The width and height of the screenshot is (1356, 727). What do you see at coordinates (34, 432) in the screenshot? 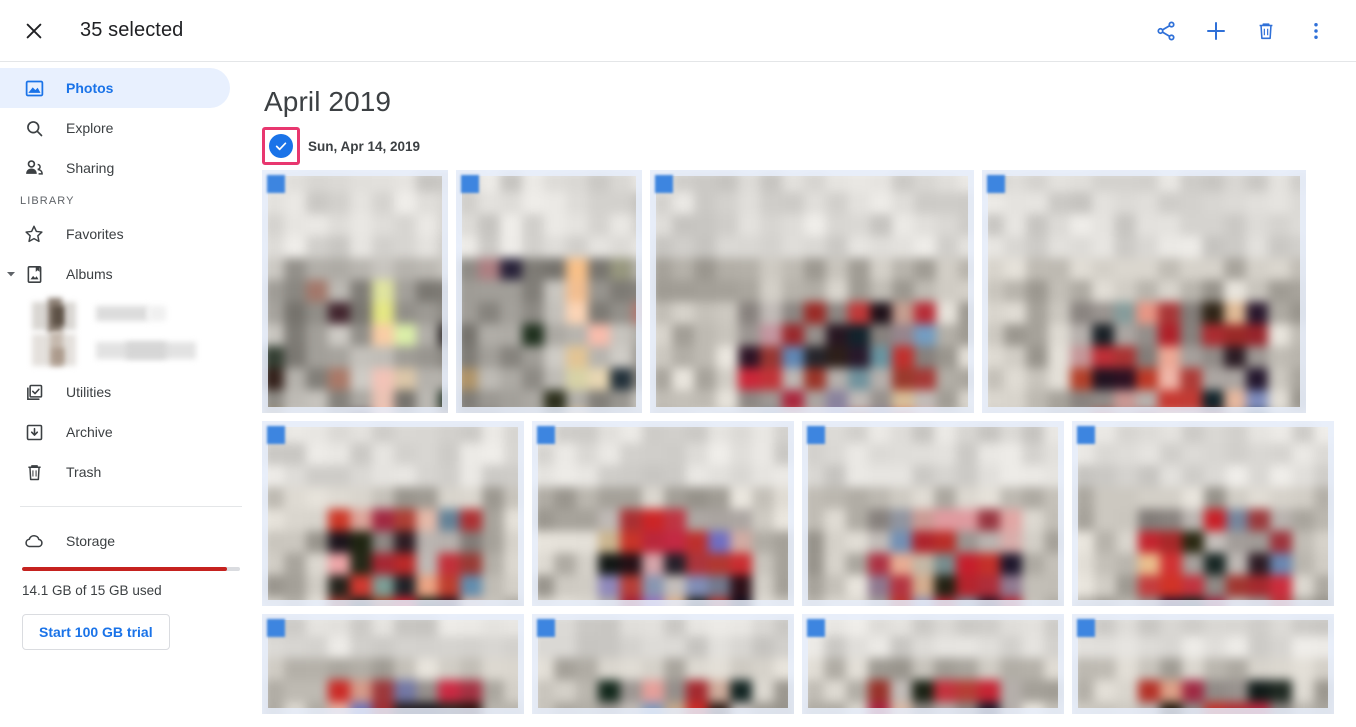
I see `archive-icon` at bounding box center [34, 432].